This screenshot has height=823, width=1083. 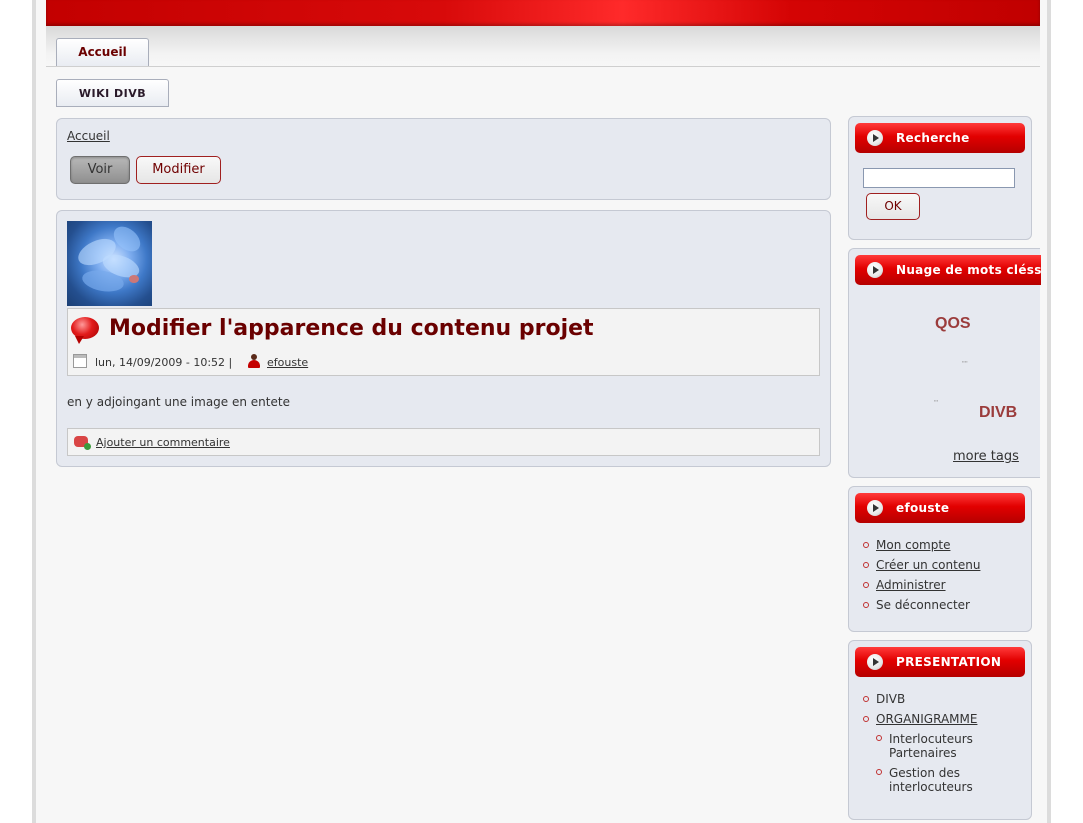 I want to click on edit-button: Modifier, so click(x=178, y=170).